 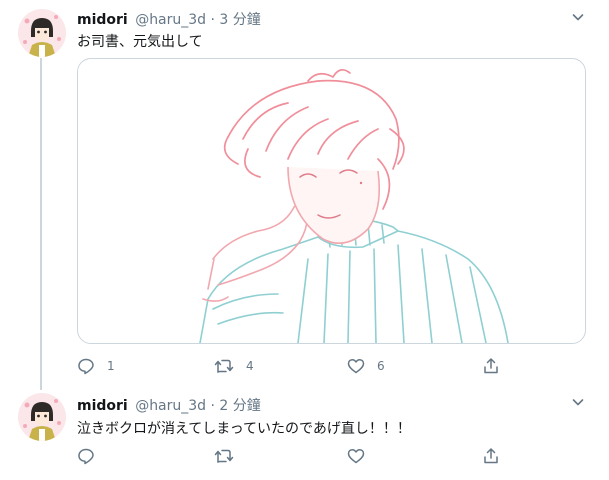 I want to click on like-count: 6, so click(x=381, y=366).